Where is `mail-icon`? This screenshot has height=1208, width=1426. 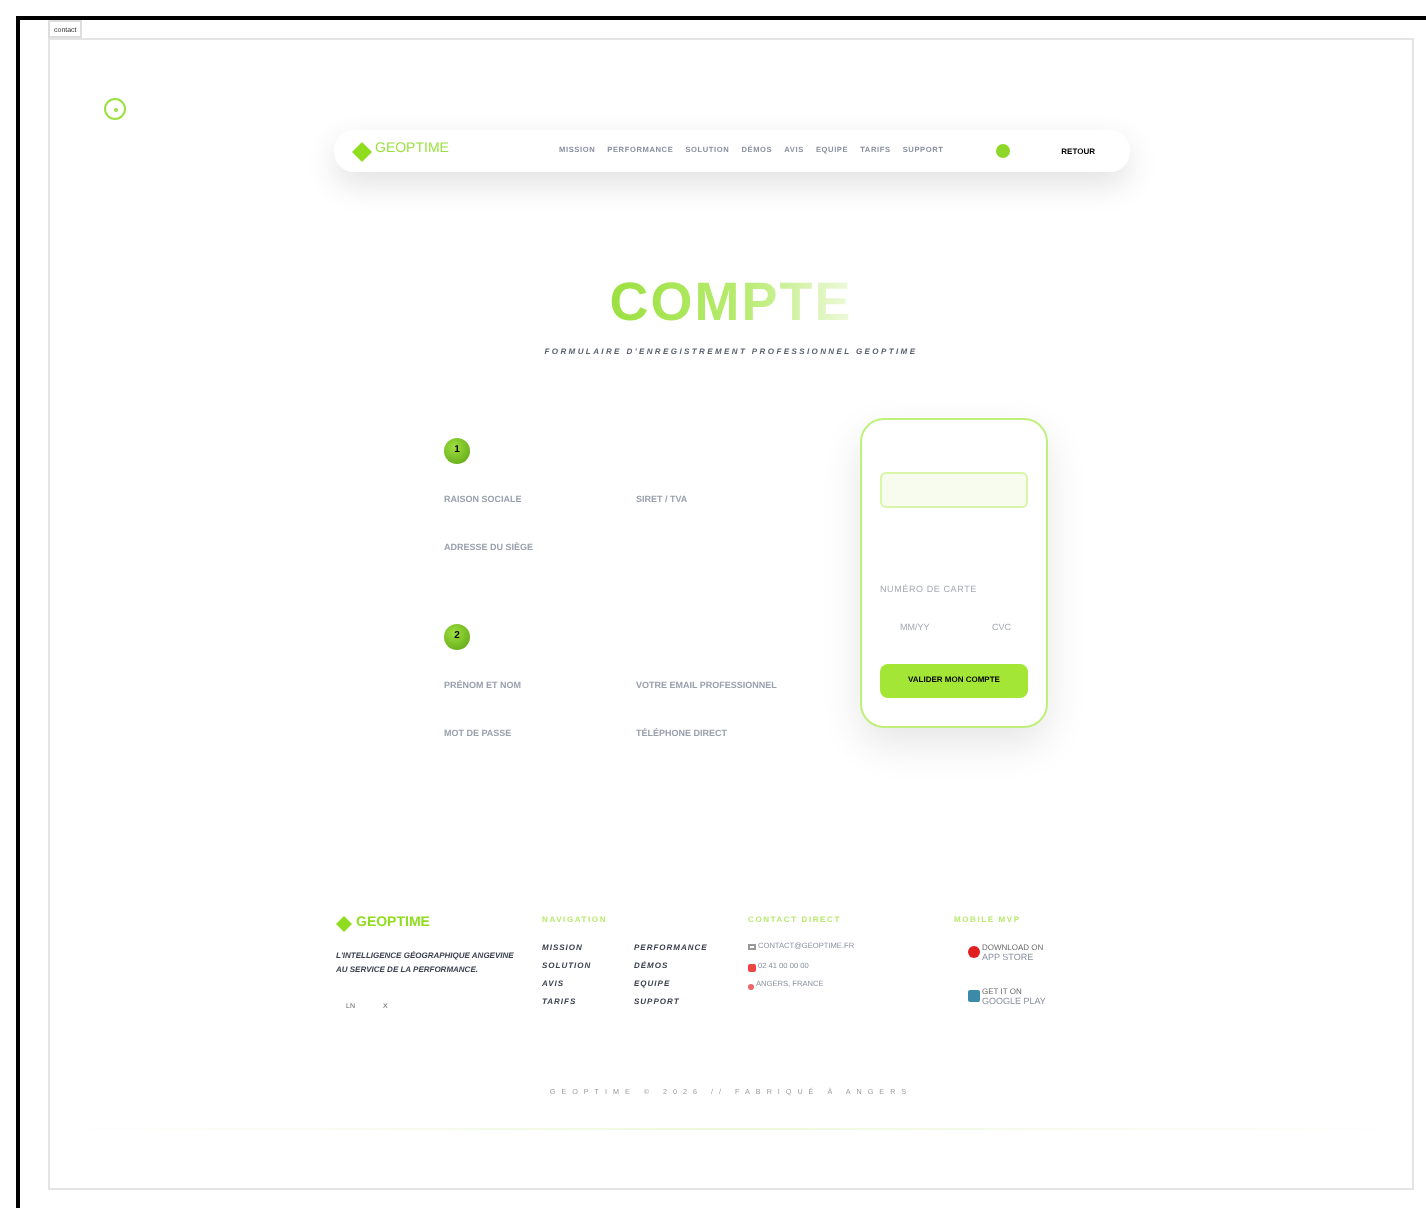 mail-icon is located at coordinates (752, 947).